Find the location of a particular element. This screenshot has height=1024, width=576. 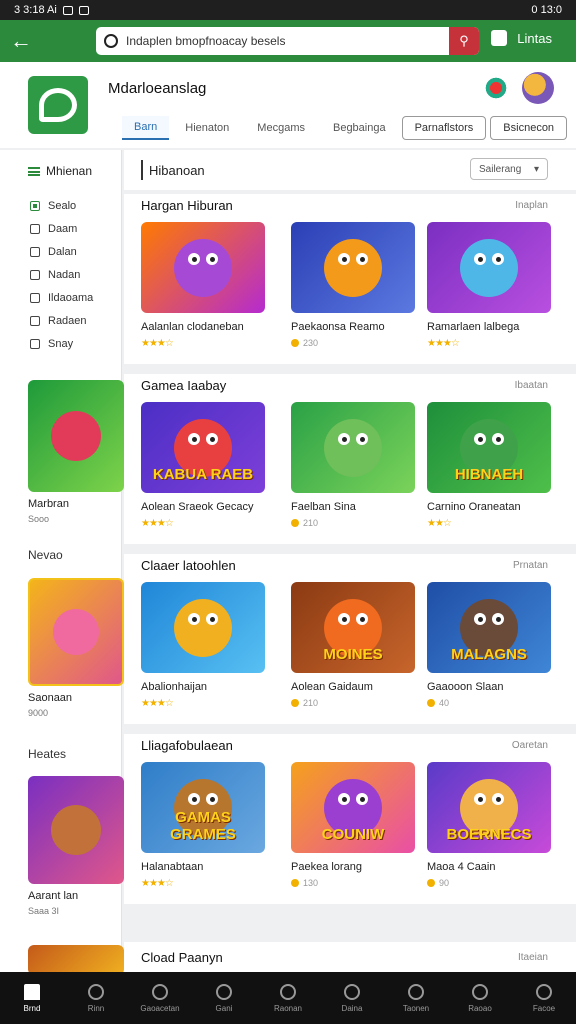

home-icon is located at coordinates (32, 991).